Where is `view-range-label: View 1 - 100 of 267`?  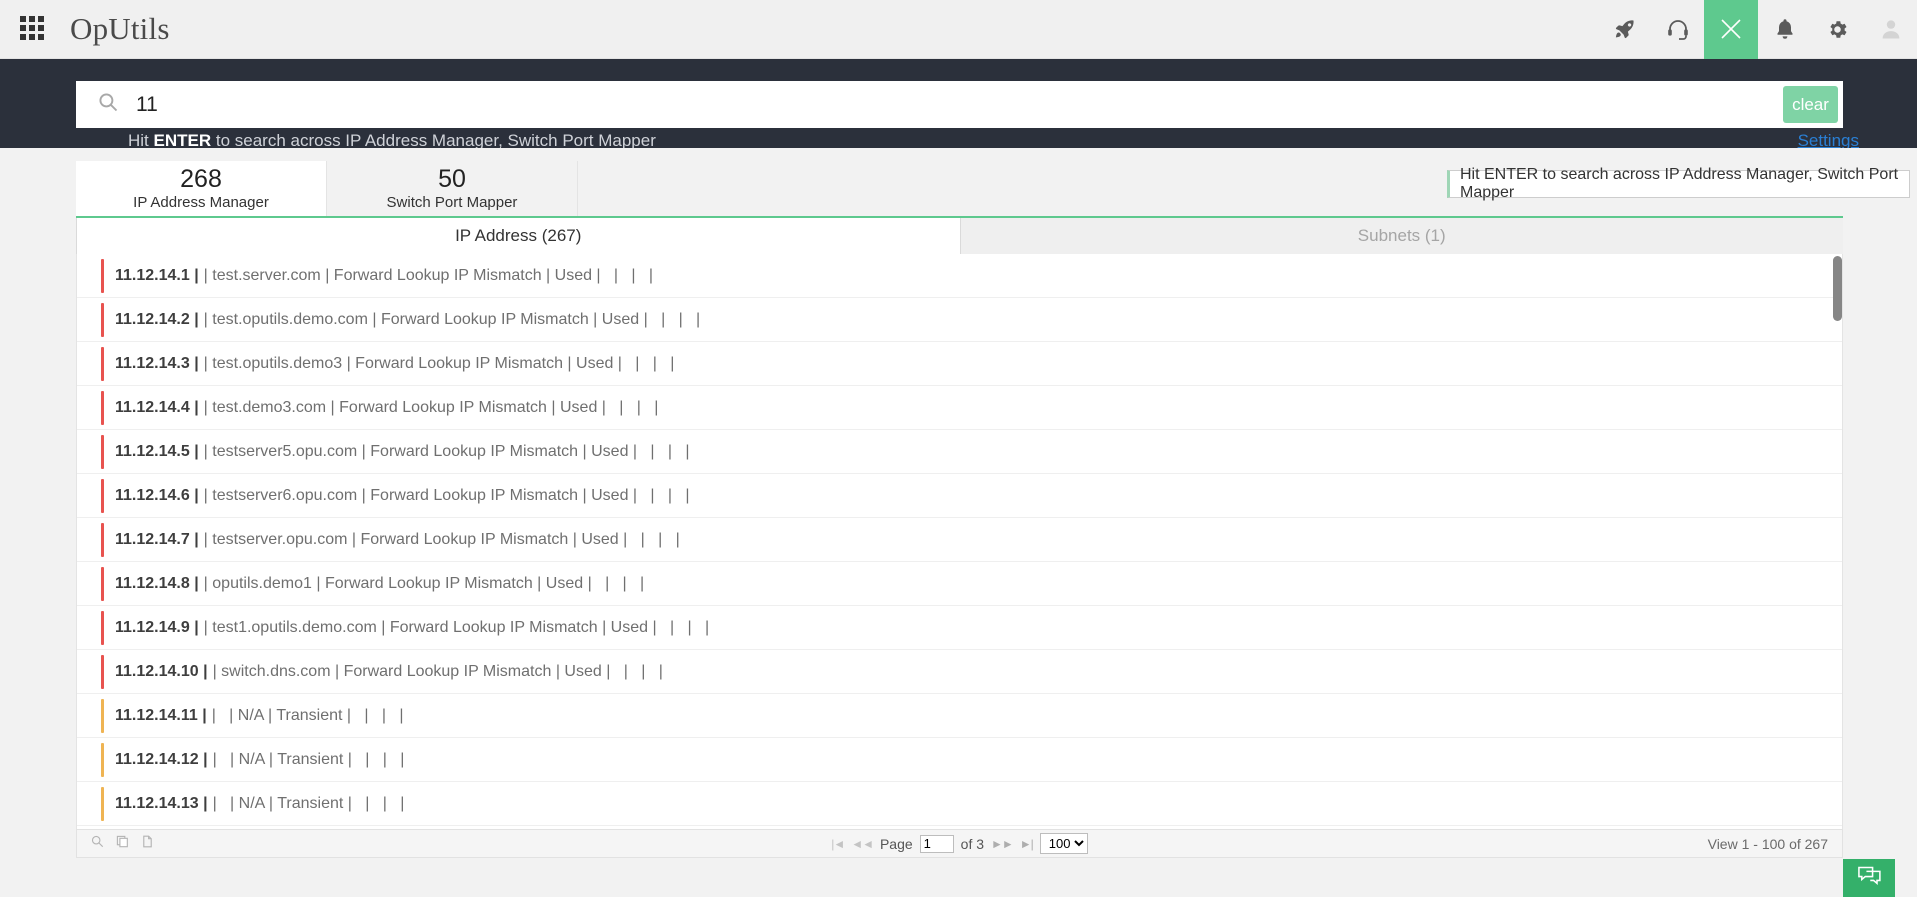
view-range-label: View 1 - 100 of 267 is located at coordinates (1767, 843).